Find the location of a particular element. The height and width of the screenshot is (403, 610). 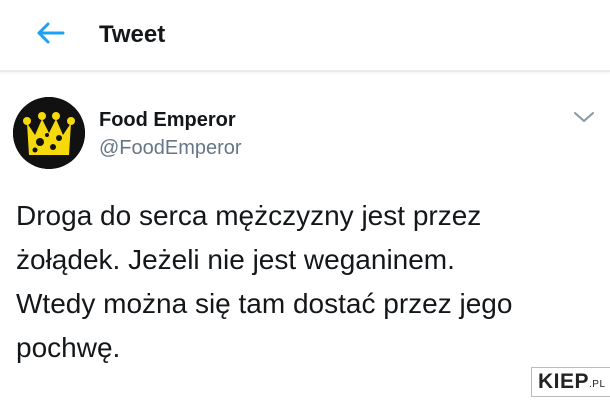

avatar is located at coordinates (49, 133).